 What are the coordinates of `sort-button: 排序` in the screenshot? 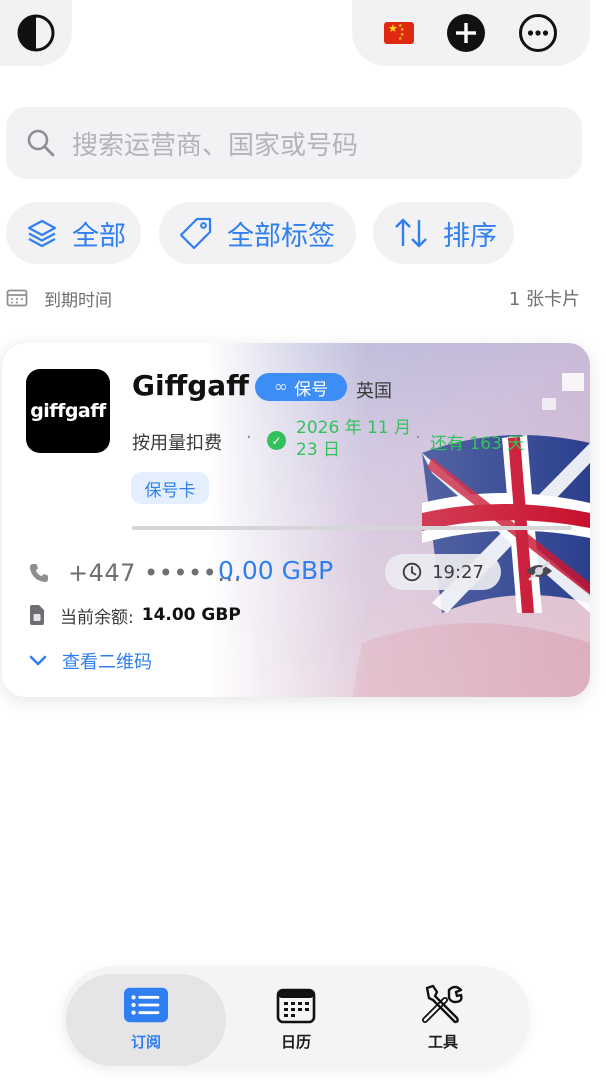 It's located at (443, 233).